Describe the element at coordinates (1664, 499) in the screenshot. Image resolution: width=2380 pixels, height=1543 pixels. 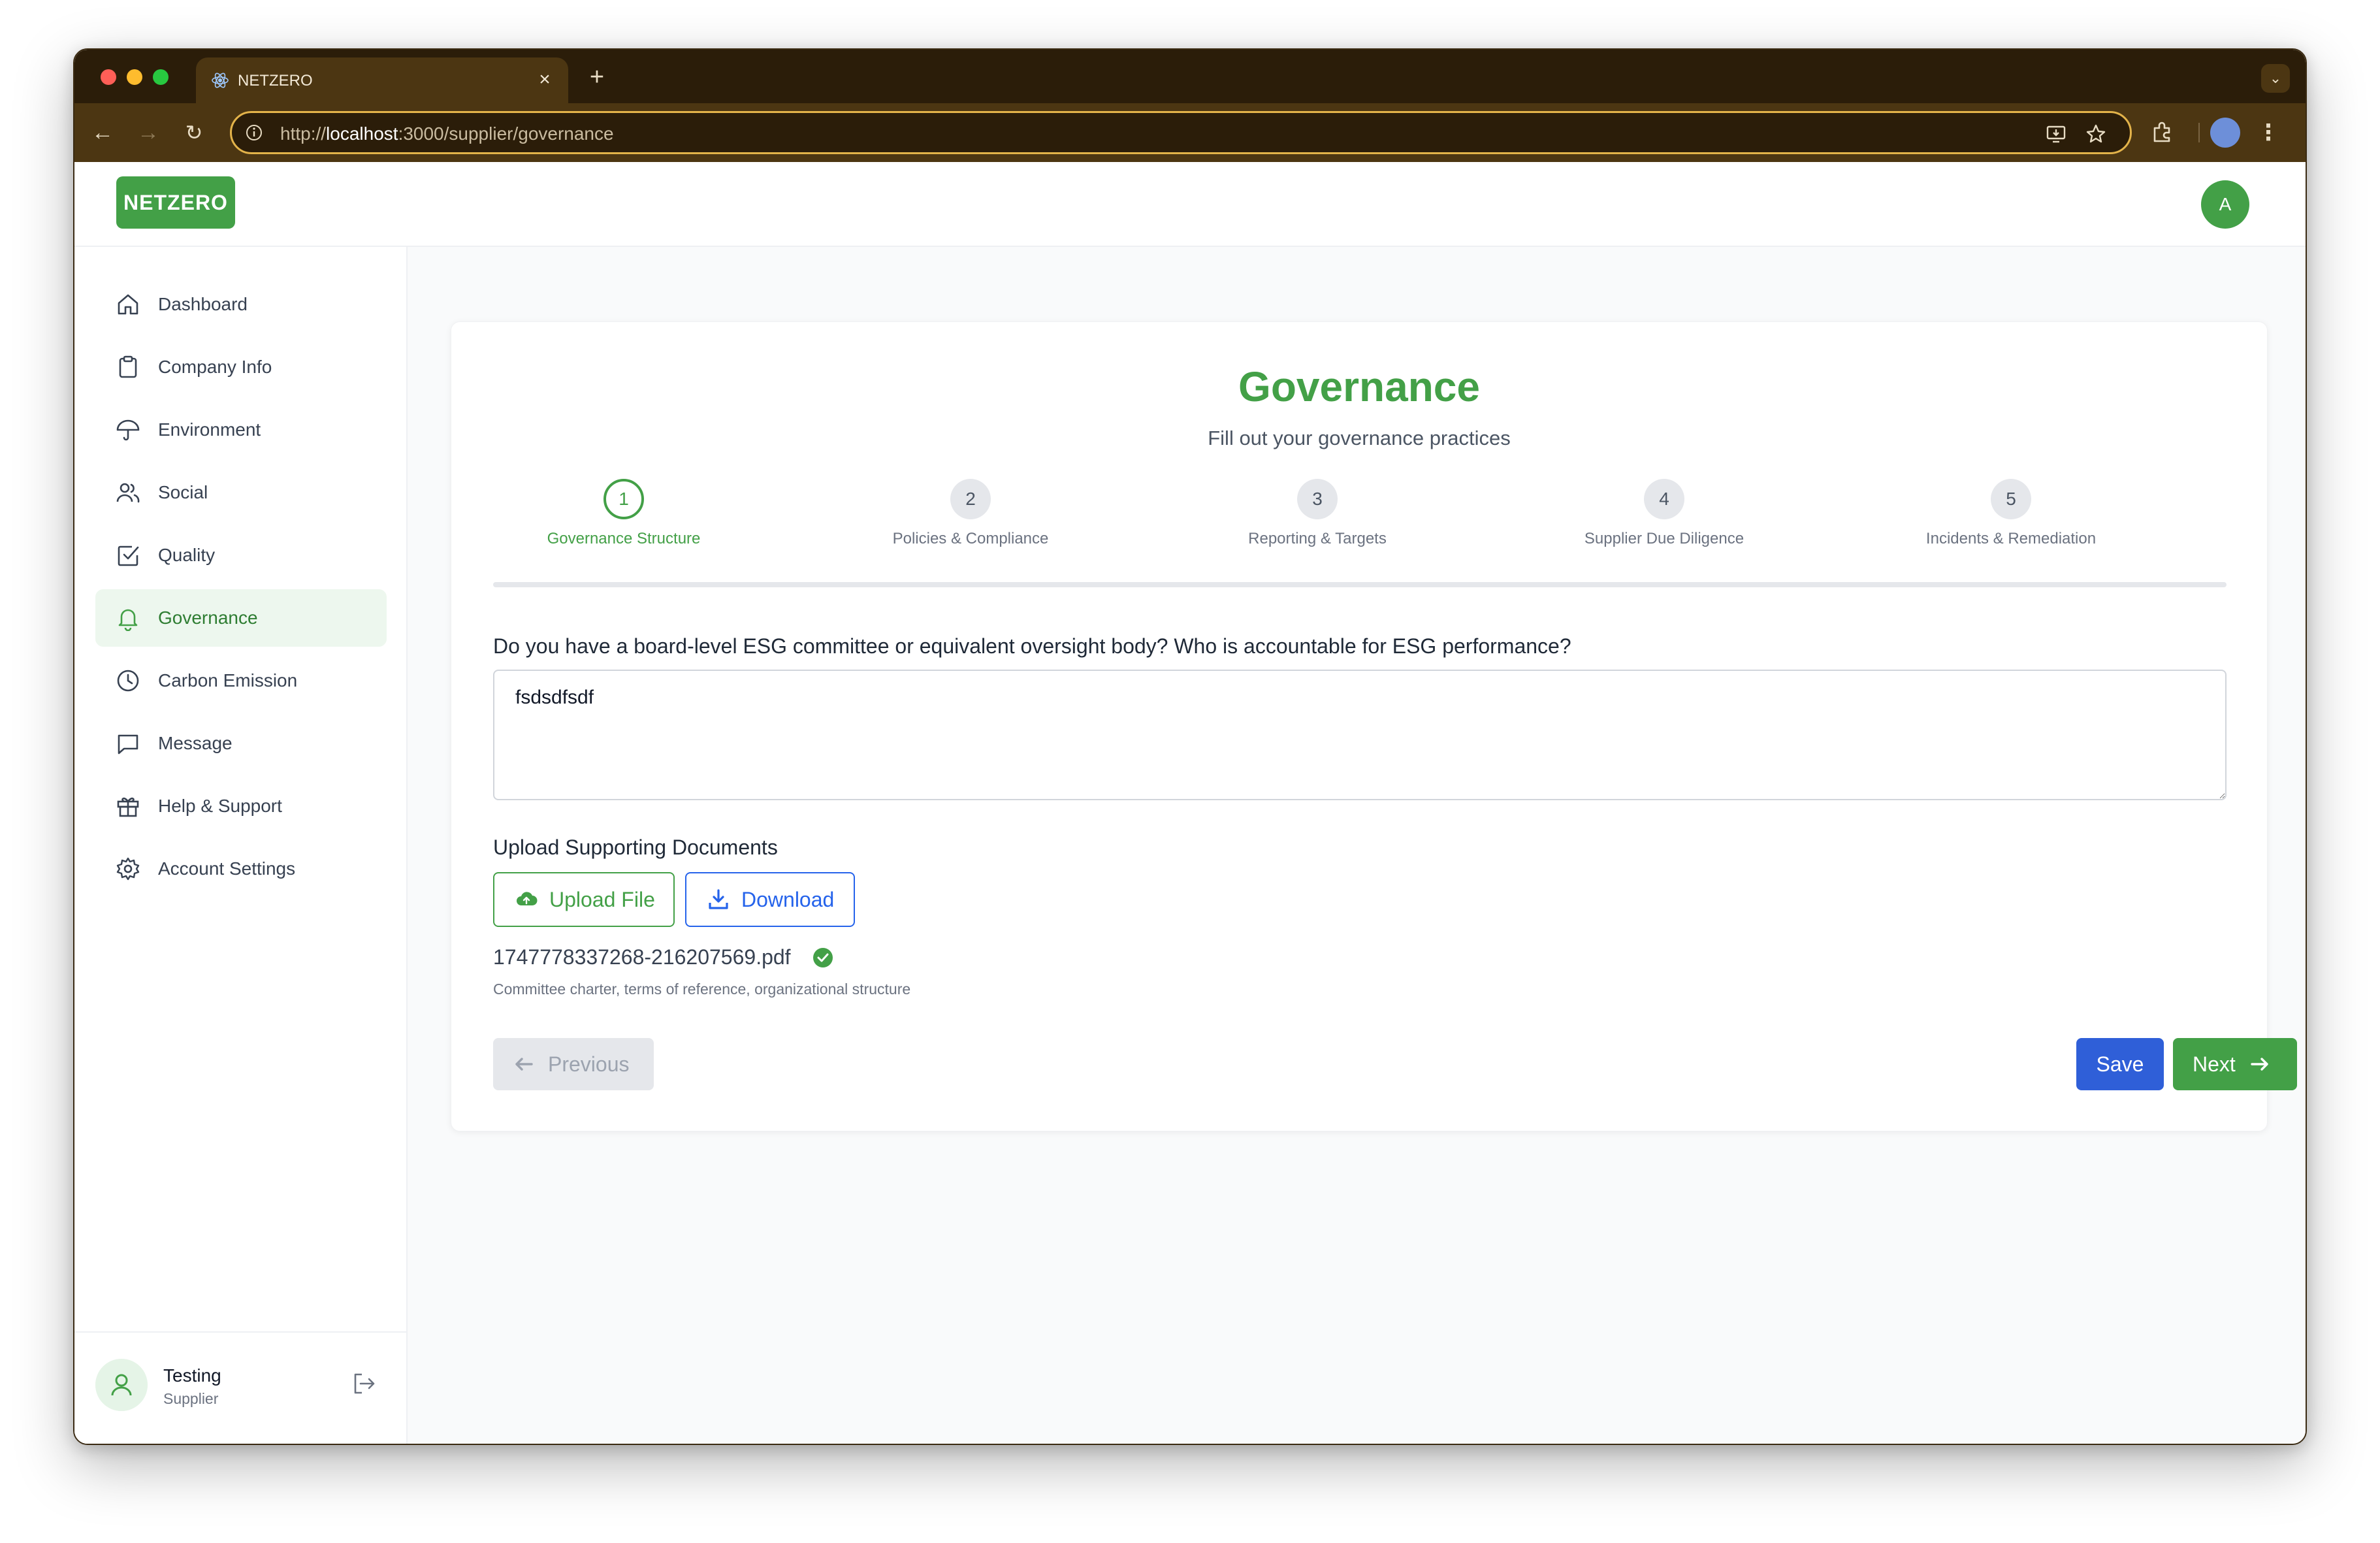
I see `step-number: 4` at that location.